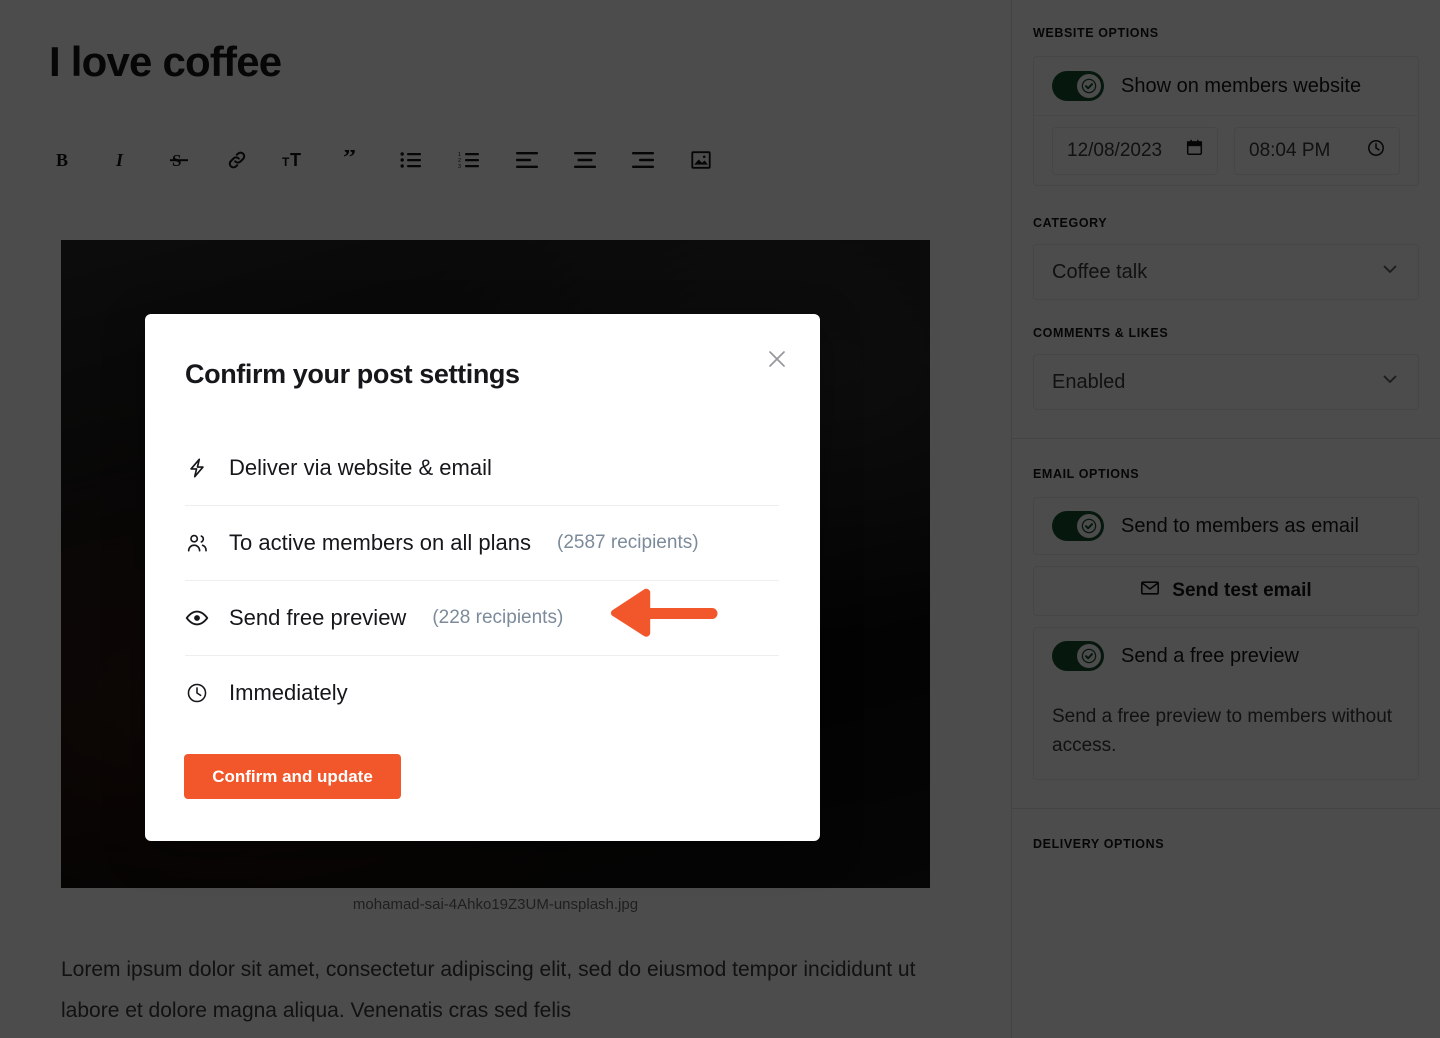  I want to click on members-icon, so click(197, 543).